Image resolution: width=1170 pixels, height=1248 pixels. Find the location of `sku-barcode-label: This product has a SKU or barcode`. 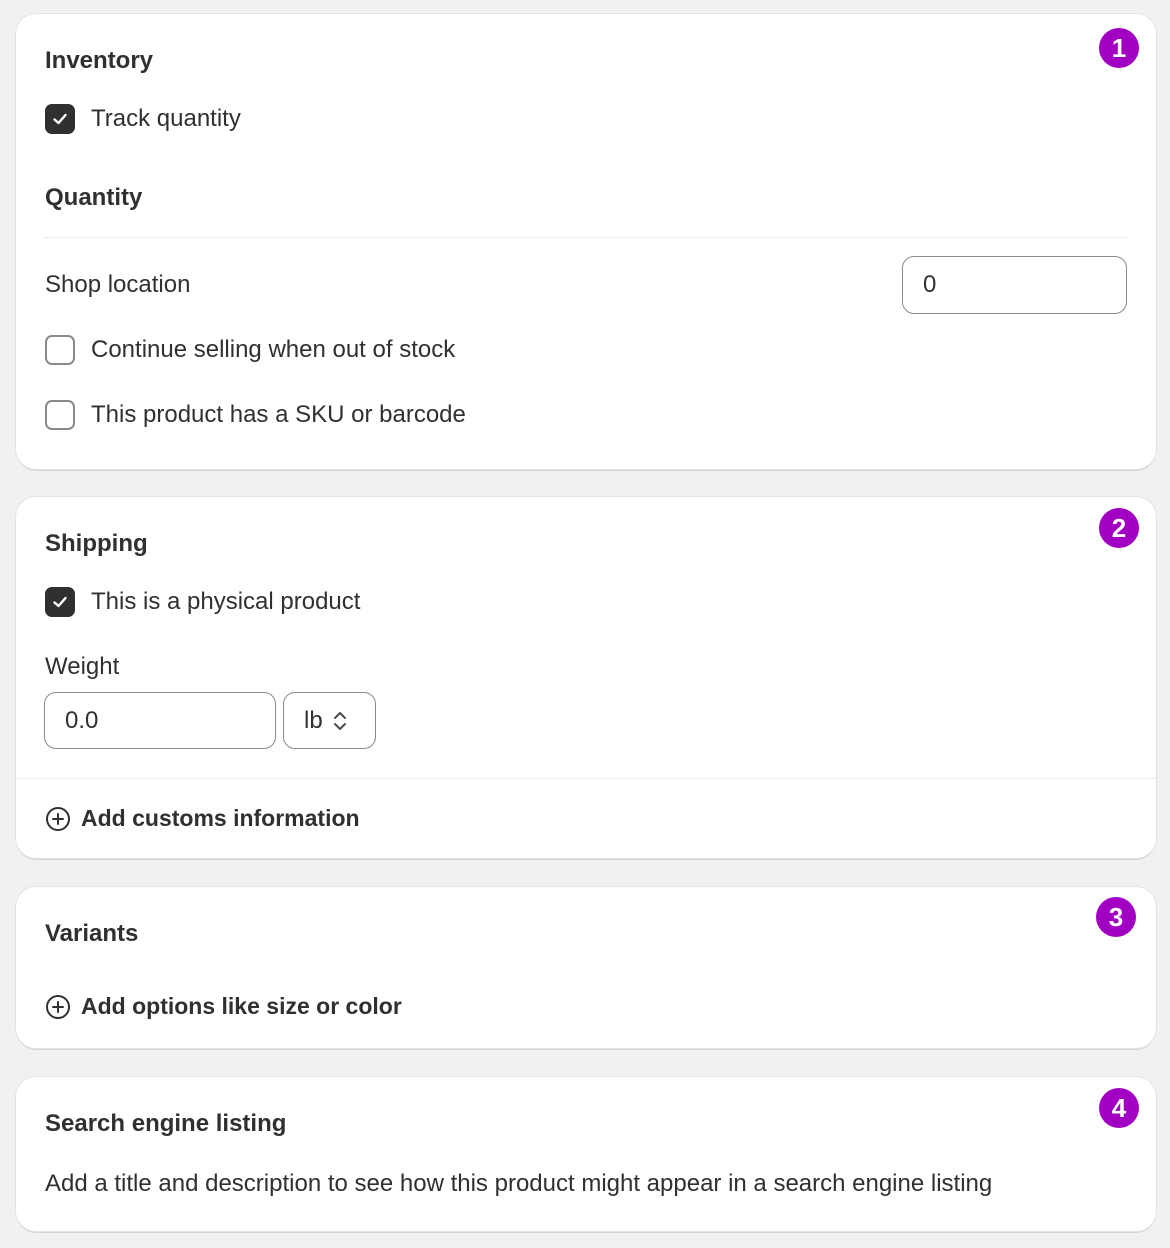

sku-barcode-label: This product has a SKU or barcode is located at coordinates (278, 414).